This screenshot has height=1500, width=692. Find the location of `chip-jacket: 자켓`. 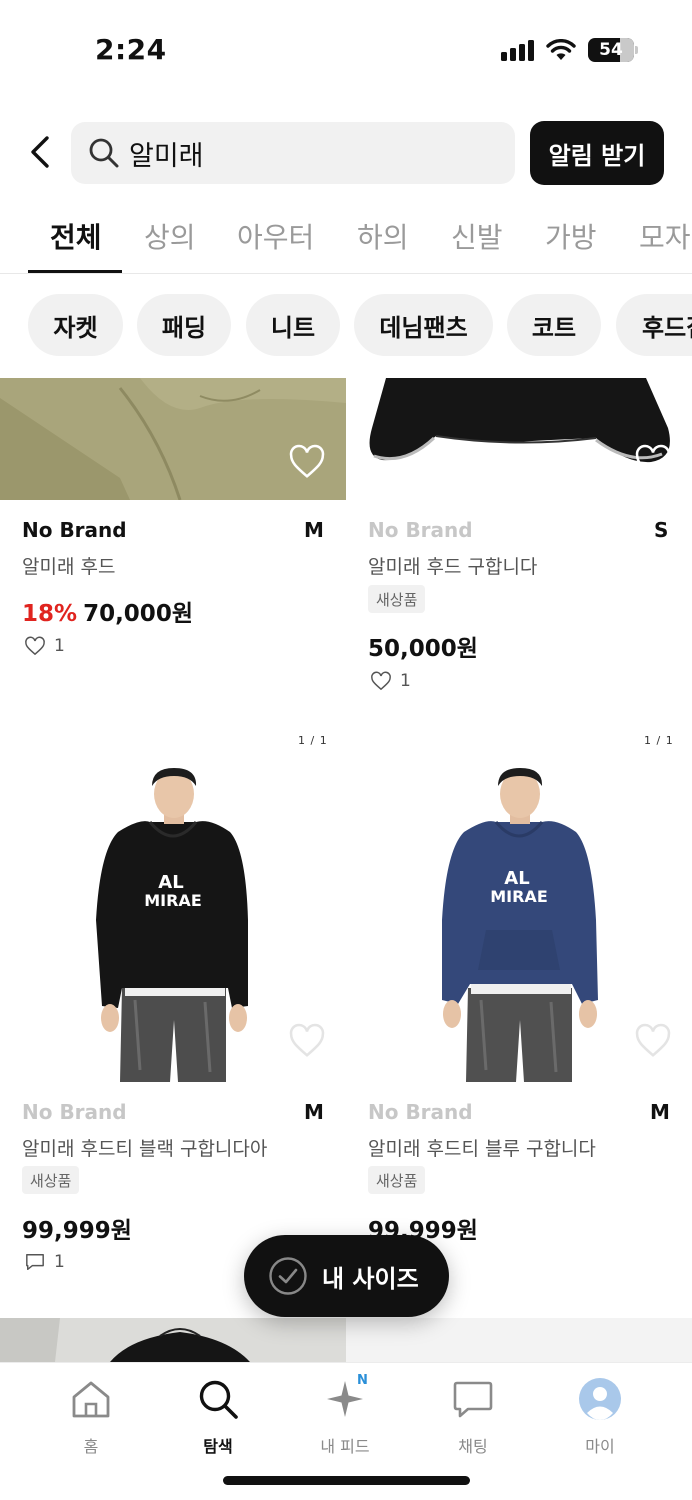

chip-jacket: 자켓 is located at coordinates (75, 325).